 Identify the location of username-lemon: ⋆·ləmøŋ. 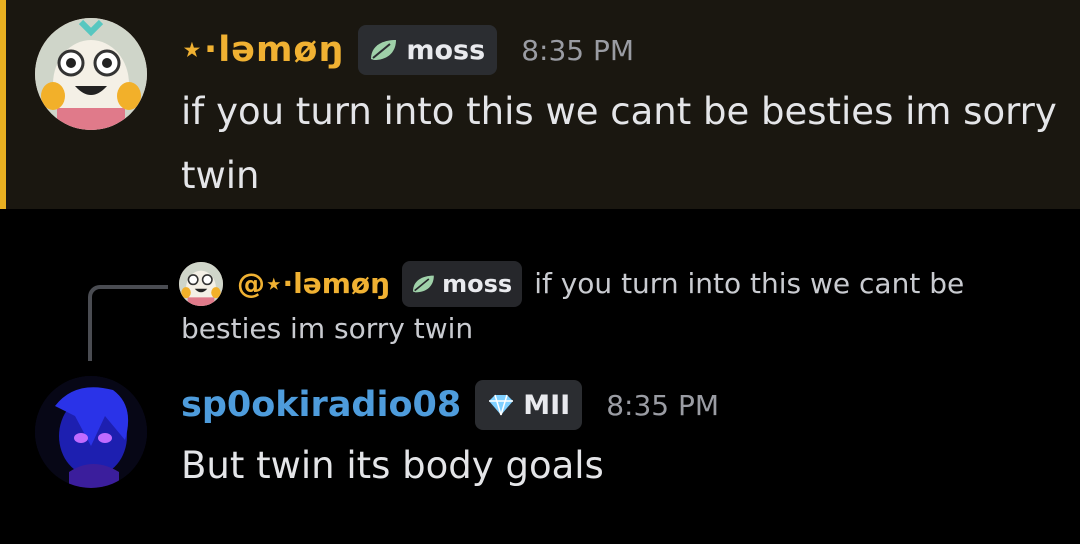
(262, 50).